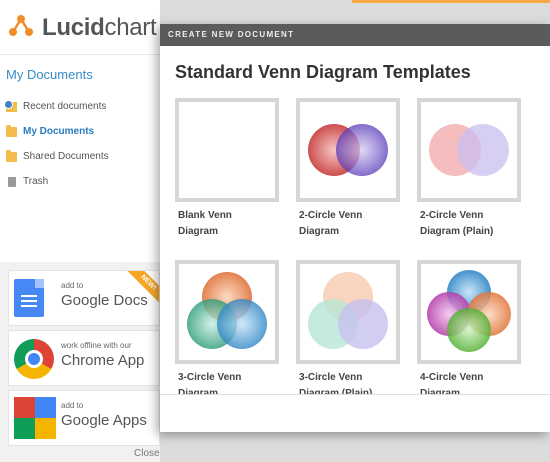 This screenshot has width=550, height=462. I want to click on logo-text-bold: Lucid, so click(73, 27).